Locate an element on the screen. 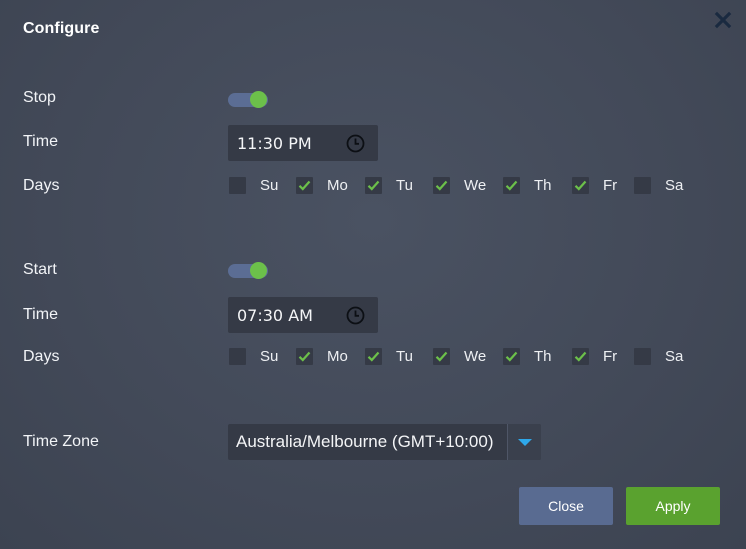 The image size is (746, 549). dropdown-arrow-button is located at coordinates (524, 442).